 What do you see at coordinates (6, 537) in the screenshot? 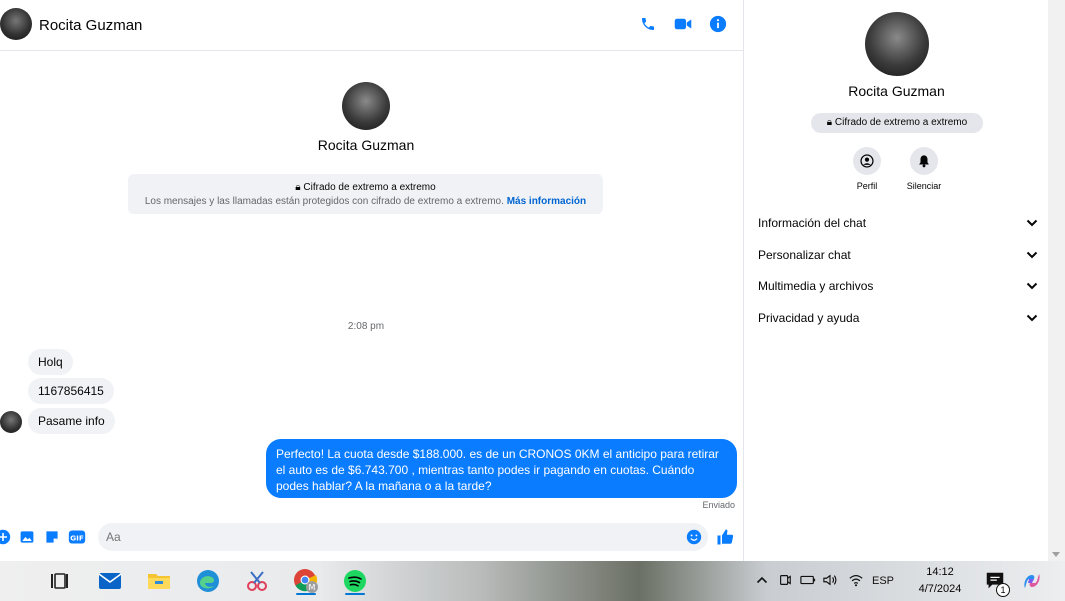
I see `plus-circle-icon` at bounding box center [6, 537].